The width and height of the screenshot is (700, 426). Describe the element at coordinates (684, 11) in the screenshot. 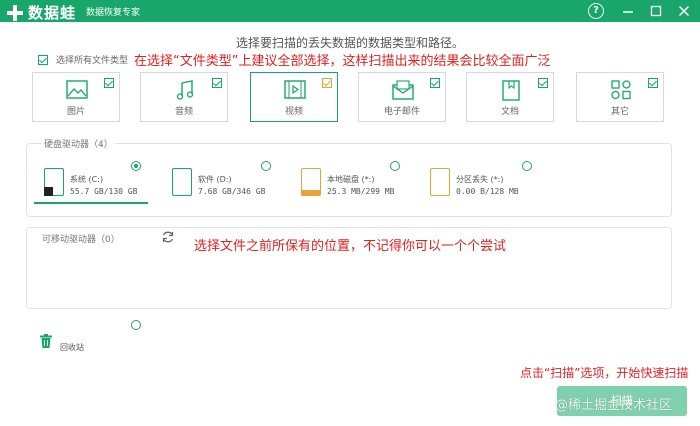

I see `close-icon` at that location.